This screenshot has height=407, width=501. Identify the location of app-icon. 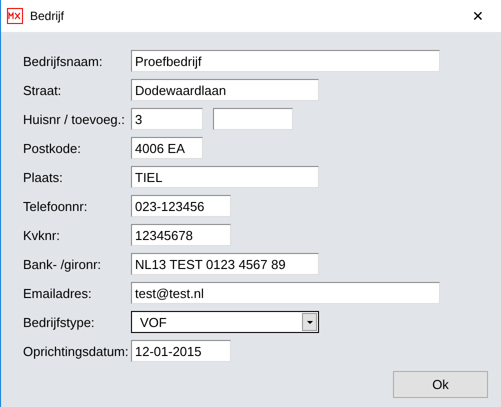
(15, 16).